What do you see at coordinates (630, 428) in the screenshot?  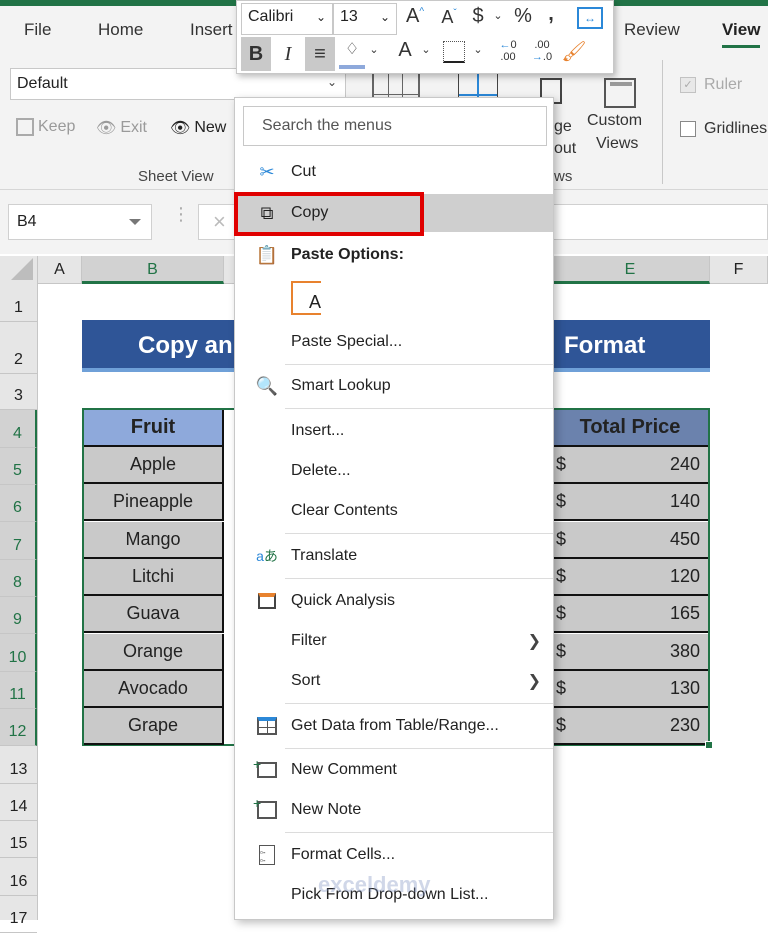 I see `header-total-price: Total Price` at bounding box center [630, 428].